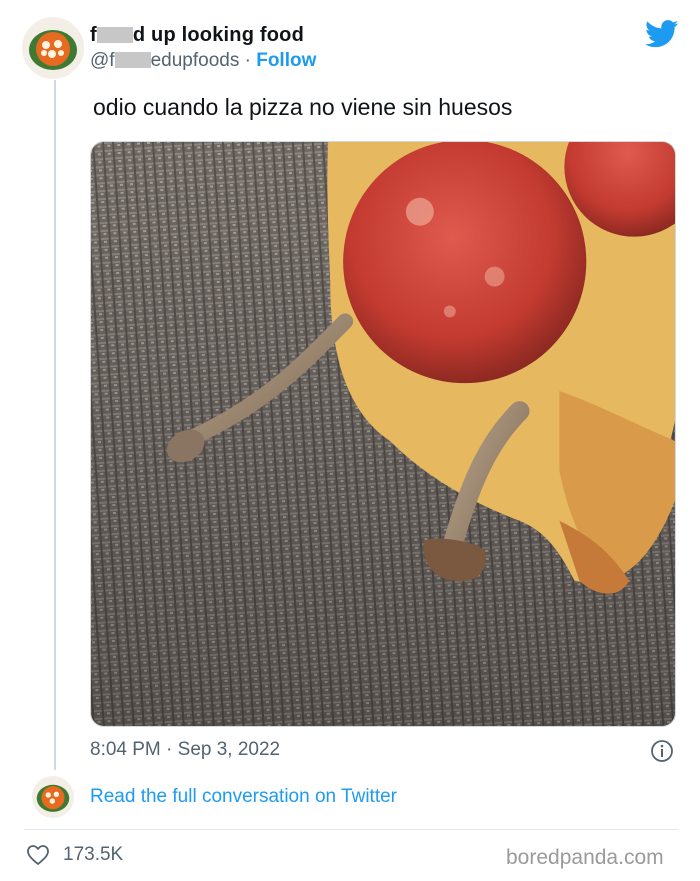 The width and height of the screenshot is (700, 881). What do you see at coordinates (185, 750) in the screenshot?
I see `tweet-timestamp: 8:04 PM · Sep 3, 2022` at bounding box center [185, 750].